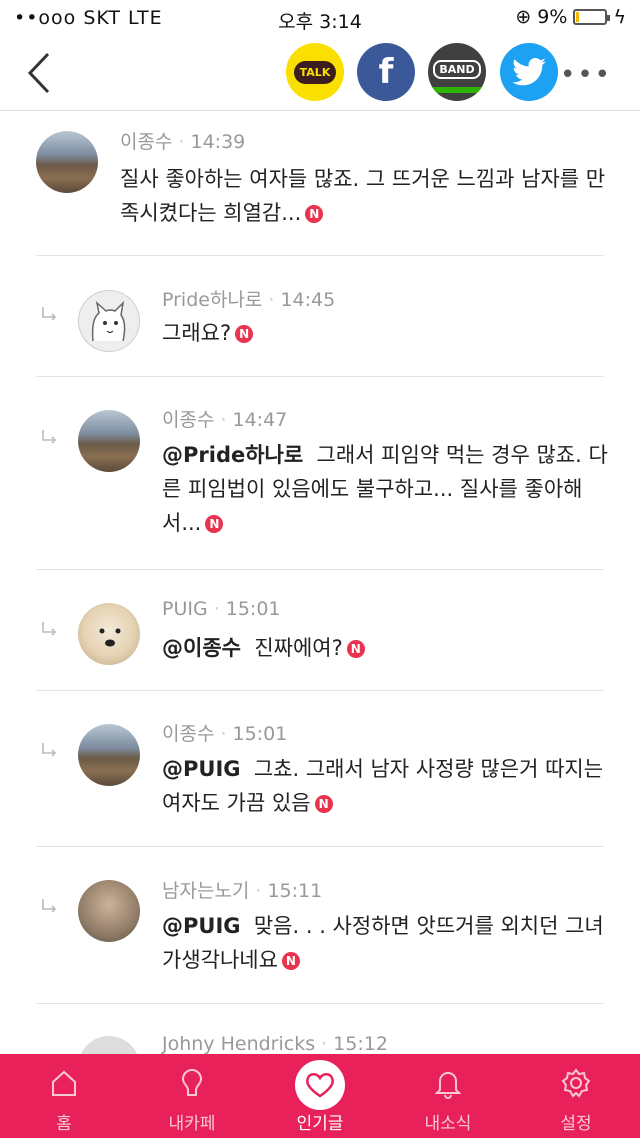 This screenshot has width=640, height=1138. I want to click on cat-drawing-icon, so click(108, 321).